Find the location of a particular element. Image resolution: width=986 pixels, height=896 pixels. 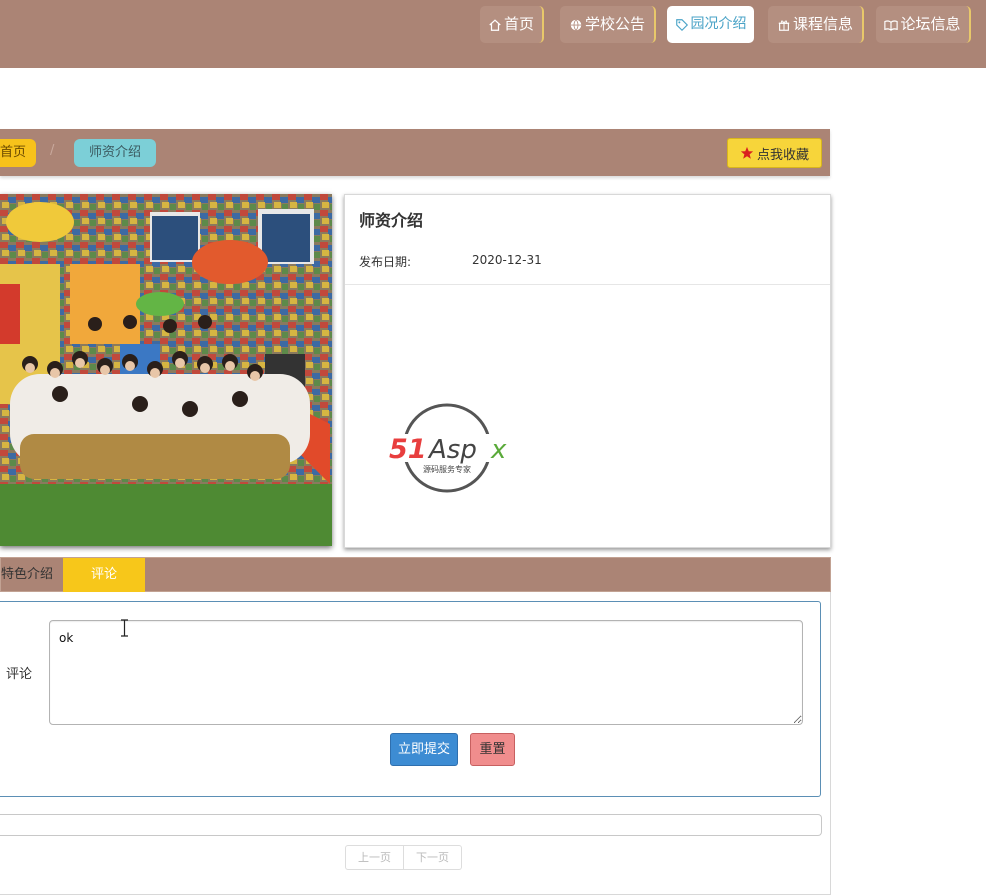

nav-item-label: 园况介绍 is located at coordinates (718, 24).